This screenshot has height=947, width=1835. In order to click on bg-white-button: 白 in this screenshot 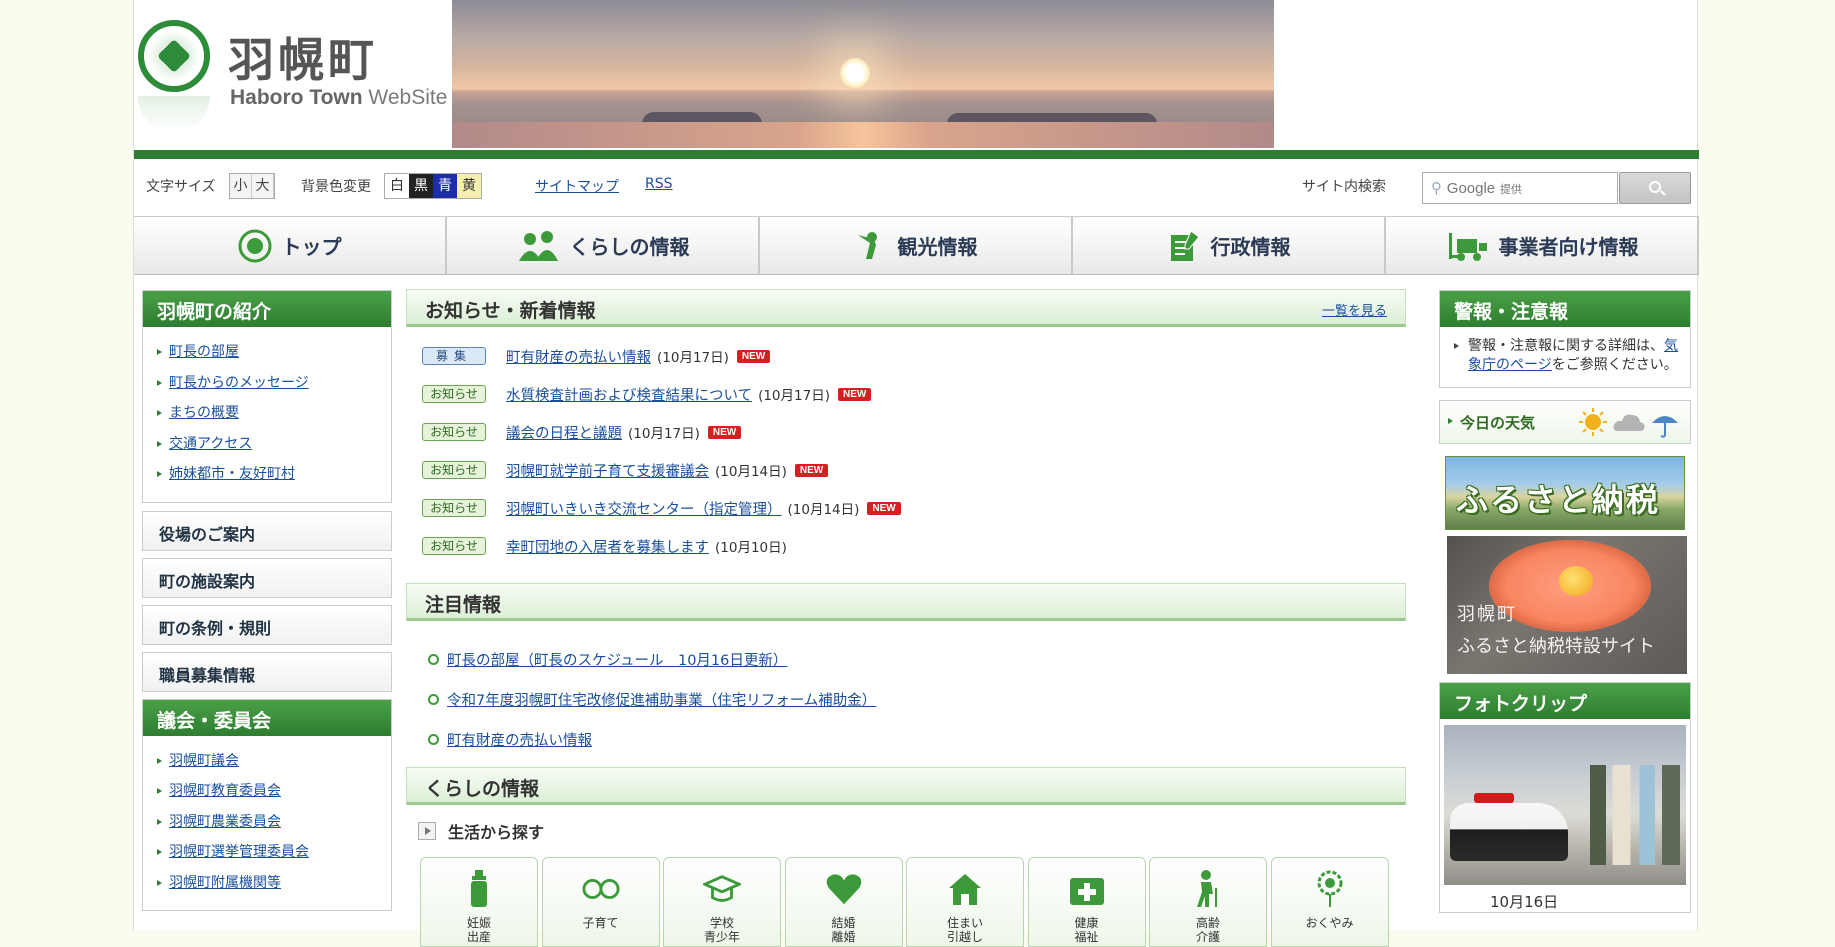, I will do `click(397, 186)`.